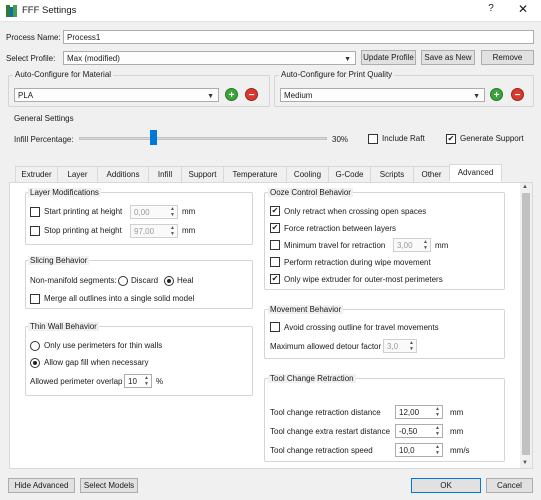 The width and height of the screenshot is (541, 500). What do you see at coordinates (203, 138) in the screenshot?
I see `infill-slider-track` at bounding box center [203, 138].